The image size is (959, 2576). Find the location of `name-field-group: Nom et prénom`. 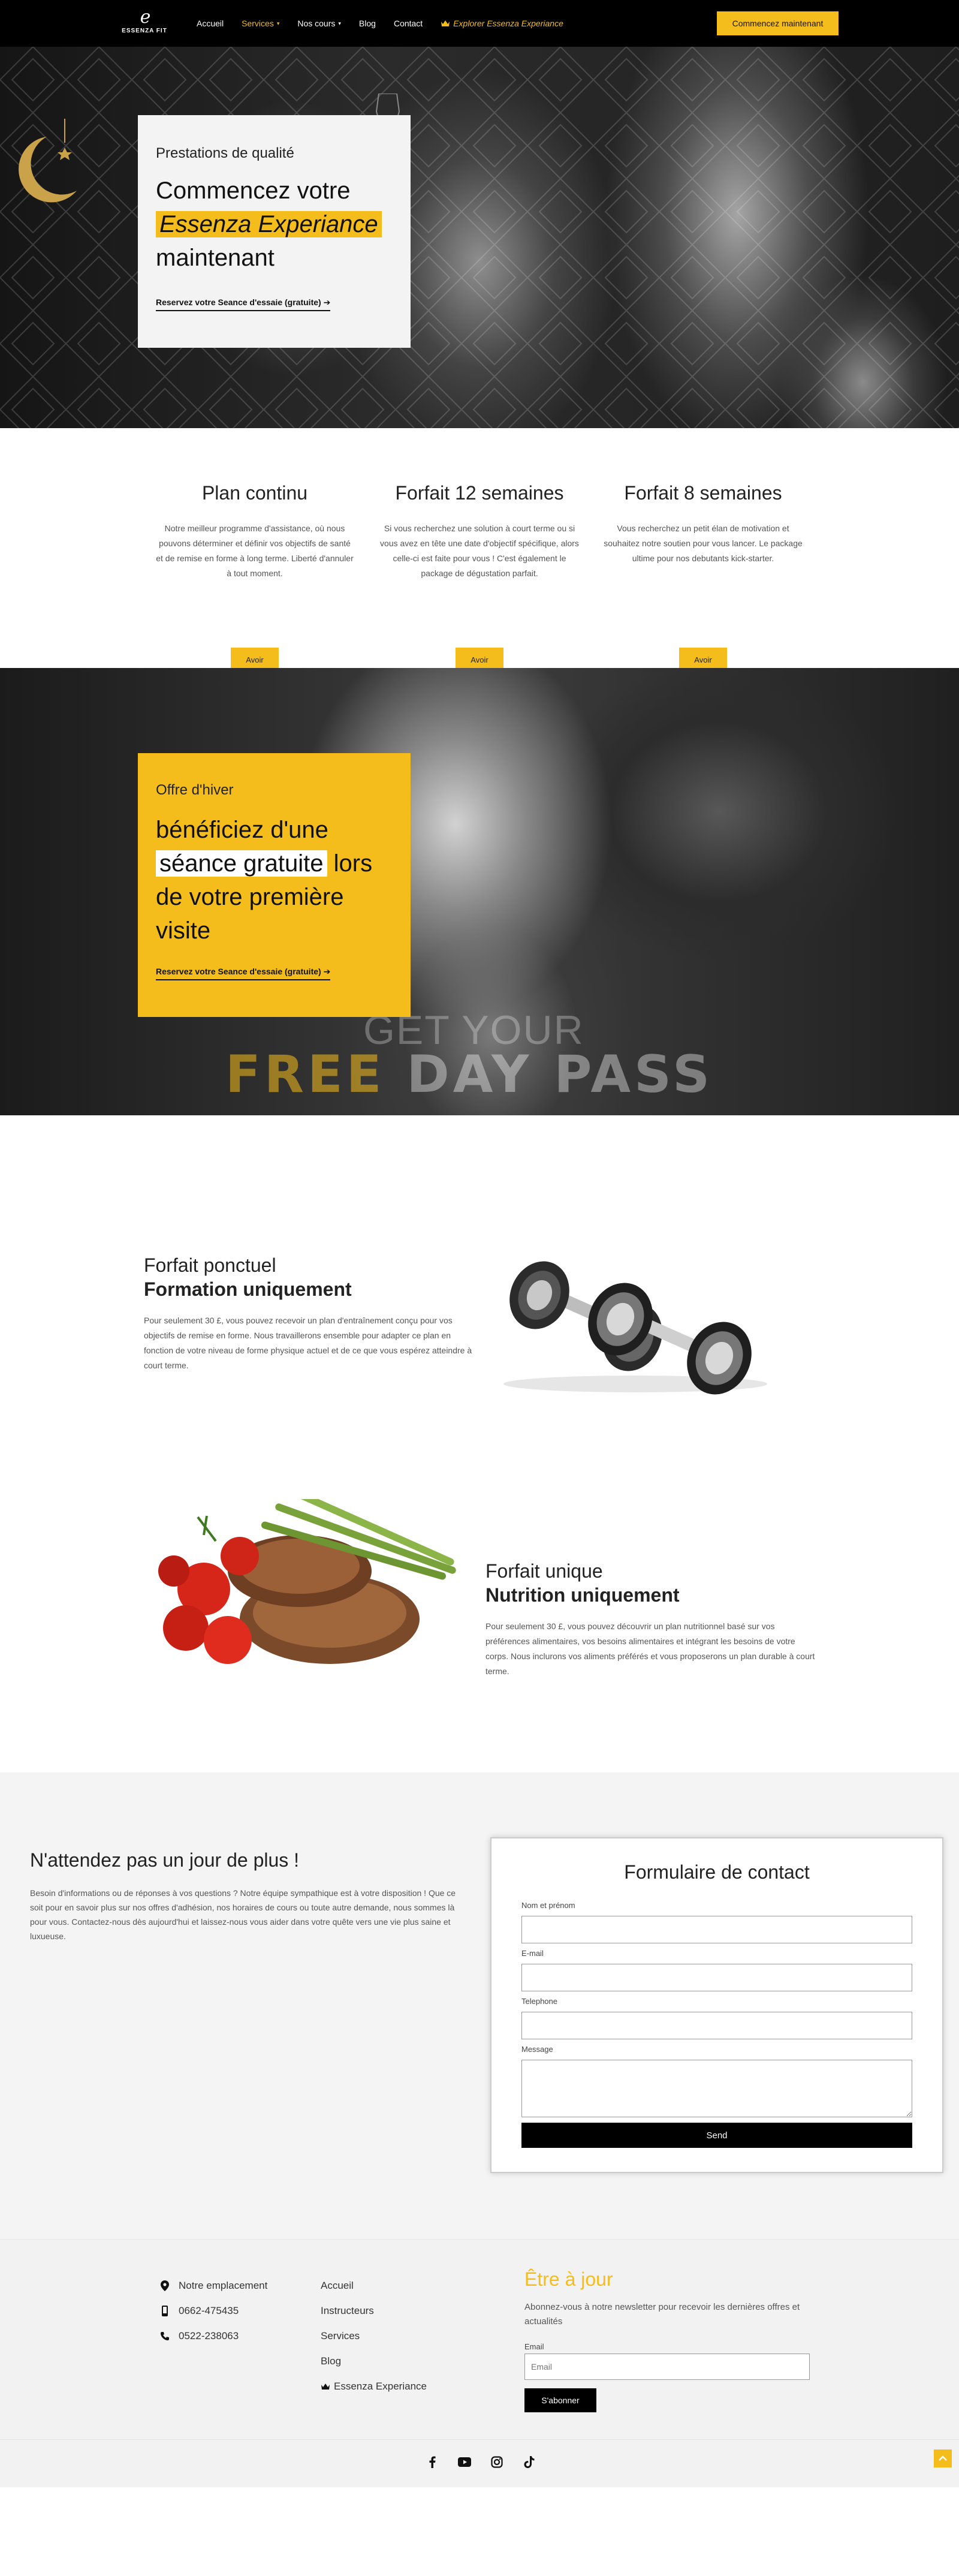

name-field-group: Nom et prénom is located at coordinates (716, 1922).